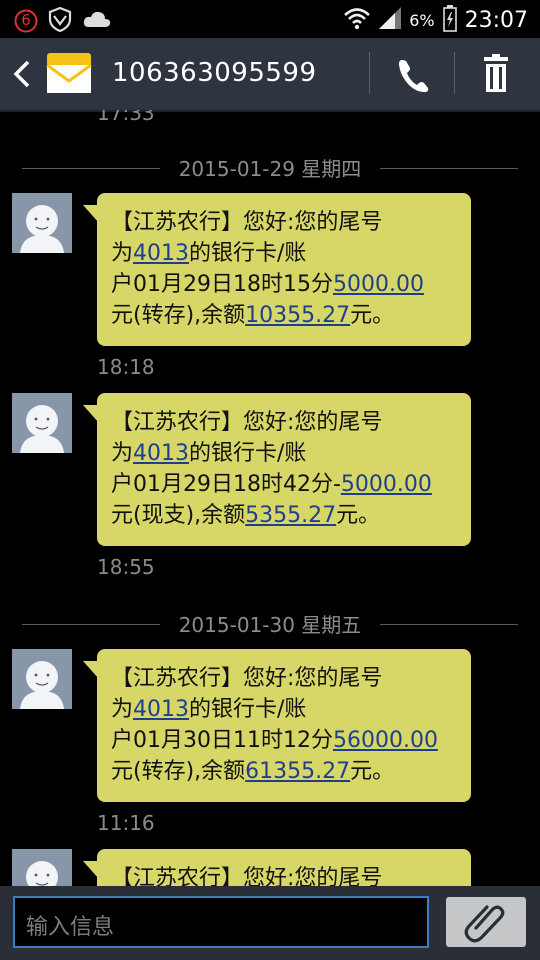 The width and height of the screenshot is (540, 960). I want to click on battery-percent: 6%, so click(422, 20).